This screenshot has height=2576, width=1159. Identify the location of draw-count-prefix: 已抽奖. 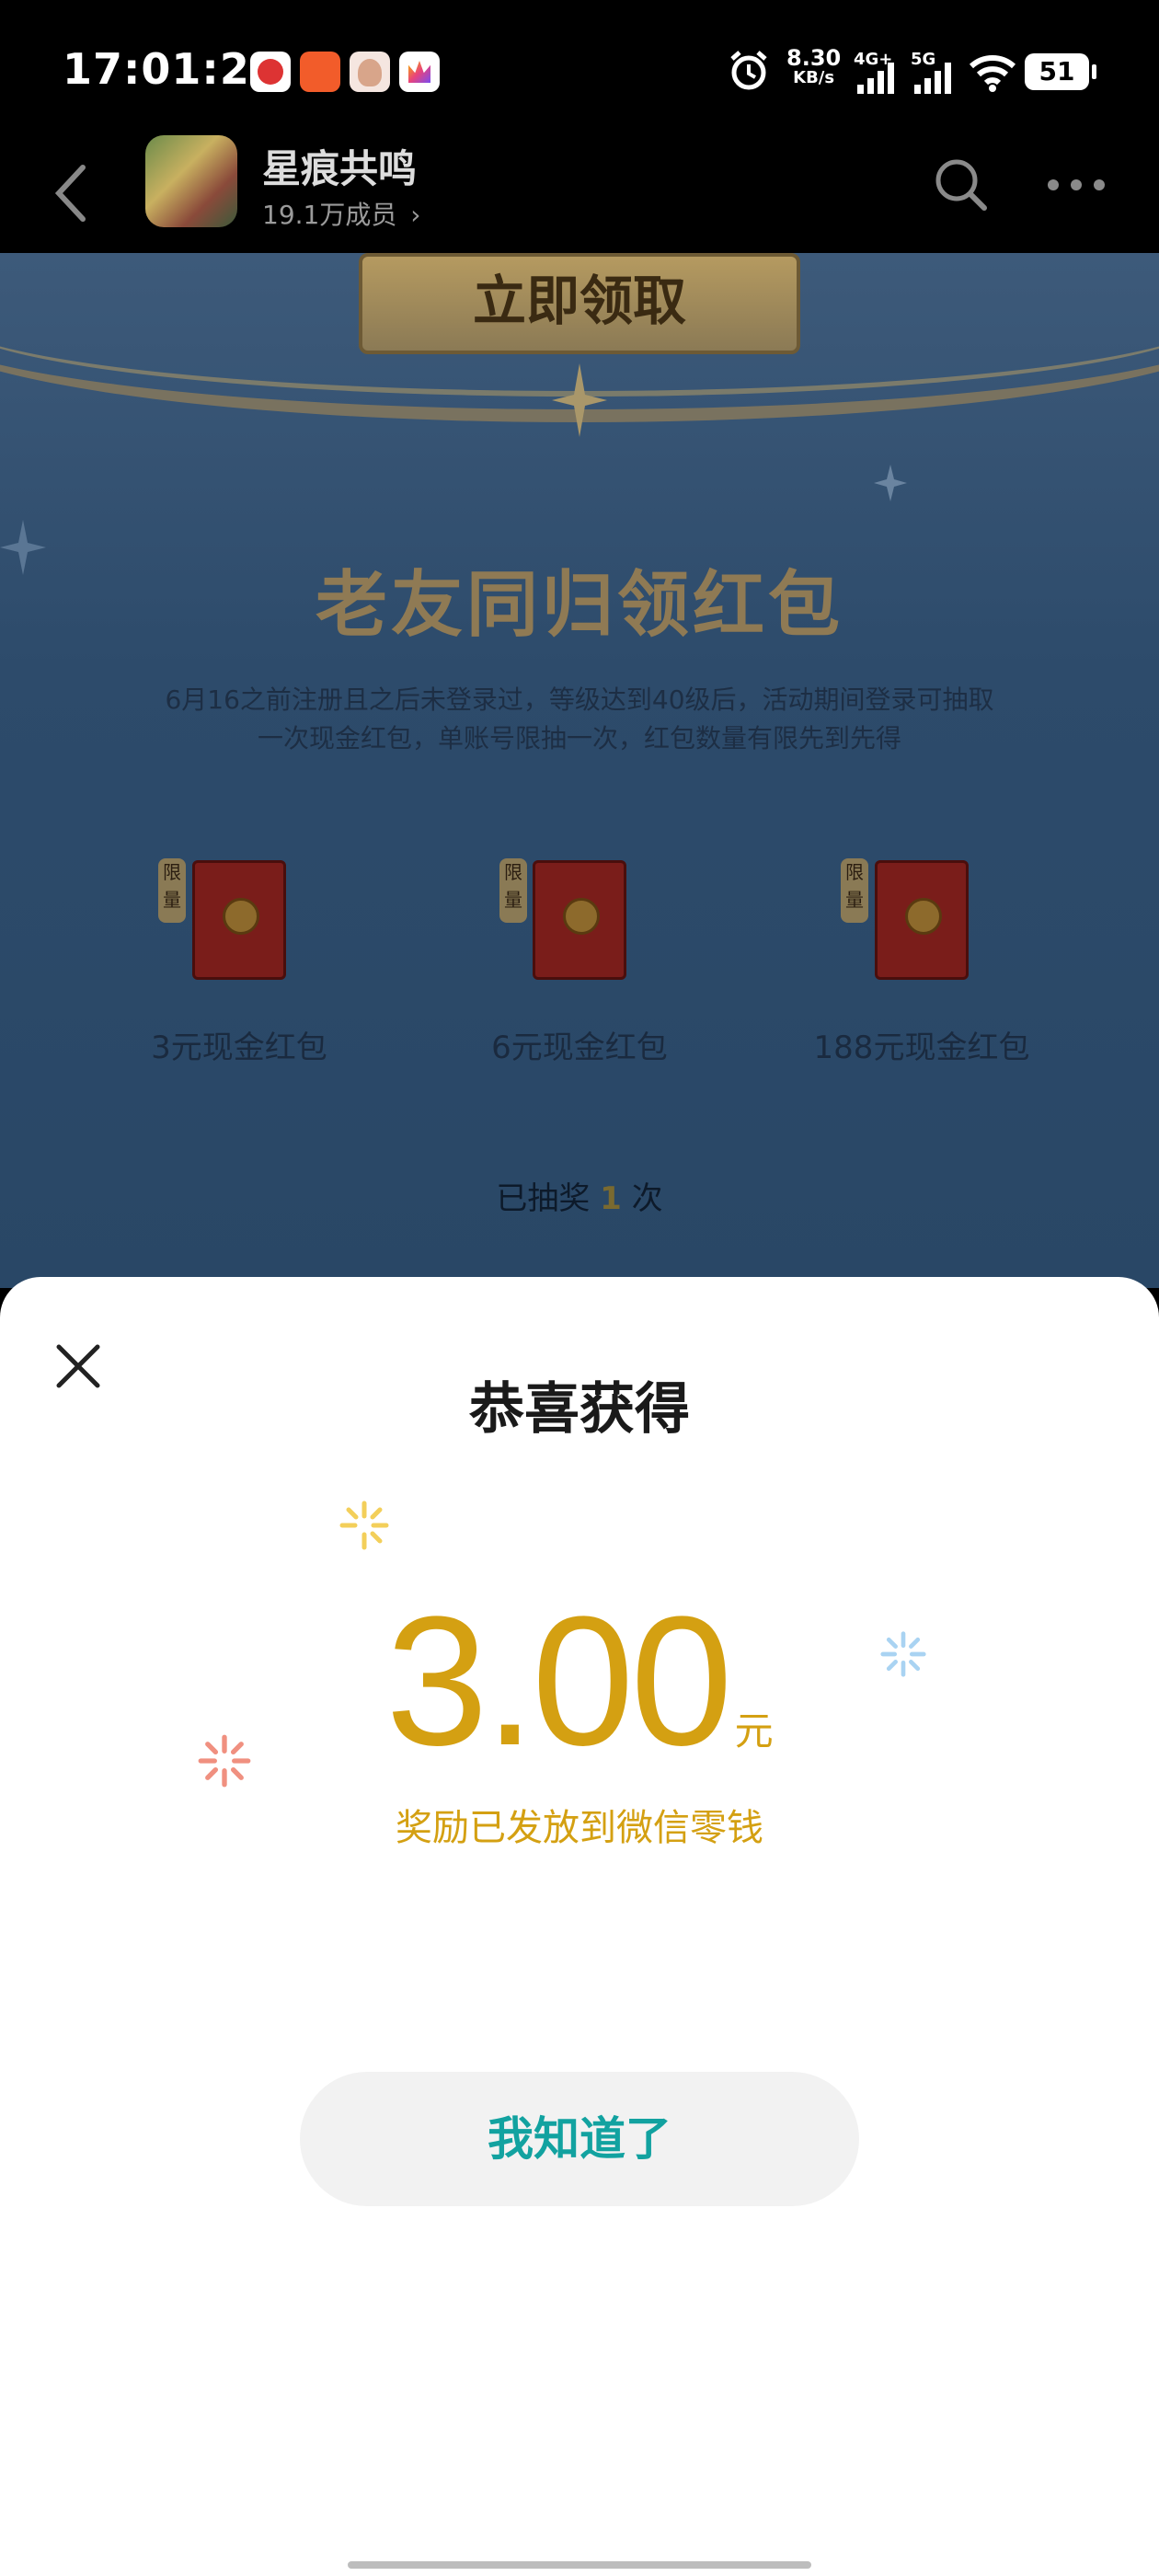
(543, 1198).